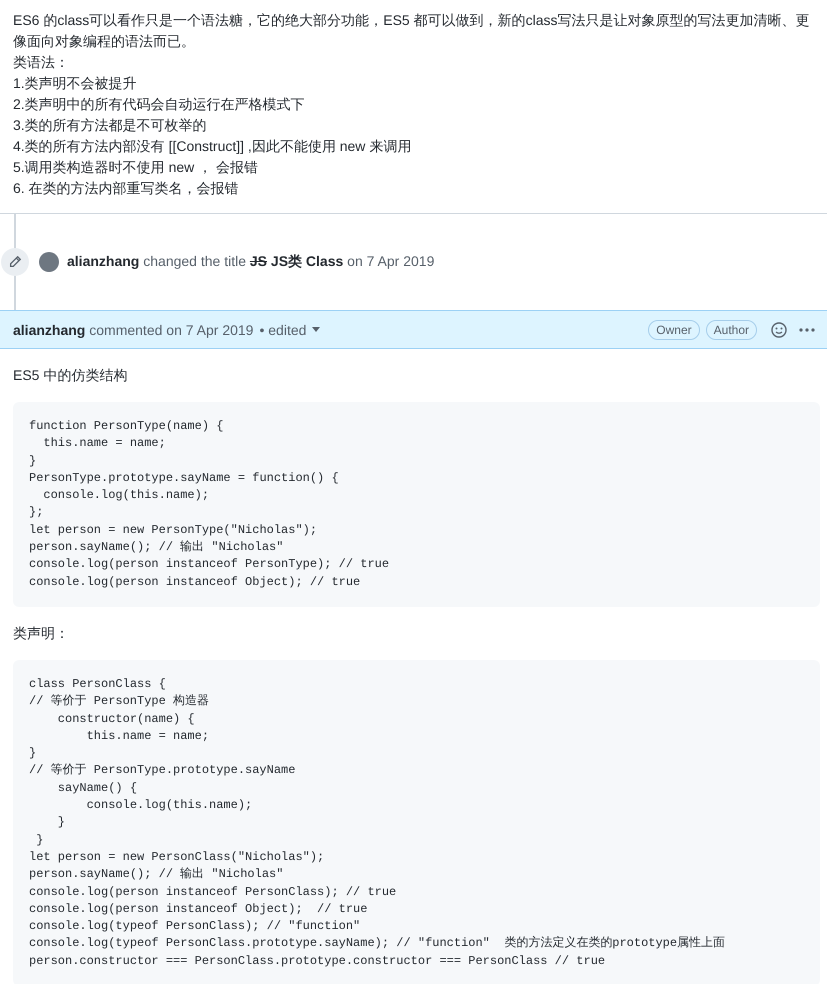 This screenshot has width=827, height=984. What do you see at coordinates (110, 125) in the screenshot?
I see `list-item: 3.类的所有方法都是不可枚举的` at bounding box center [110, 125].